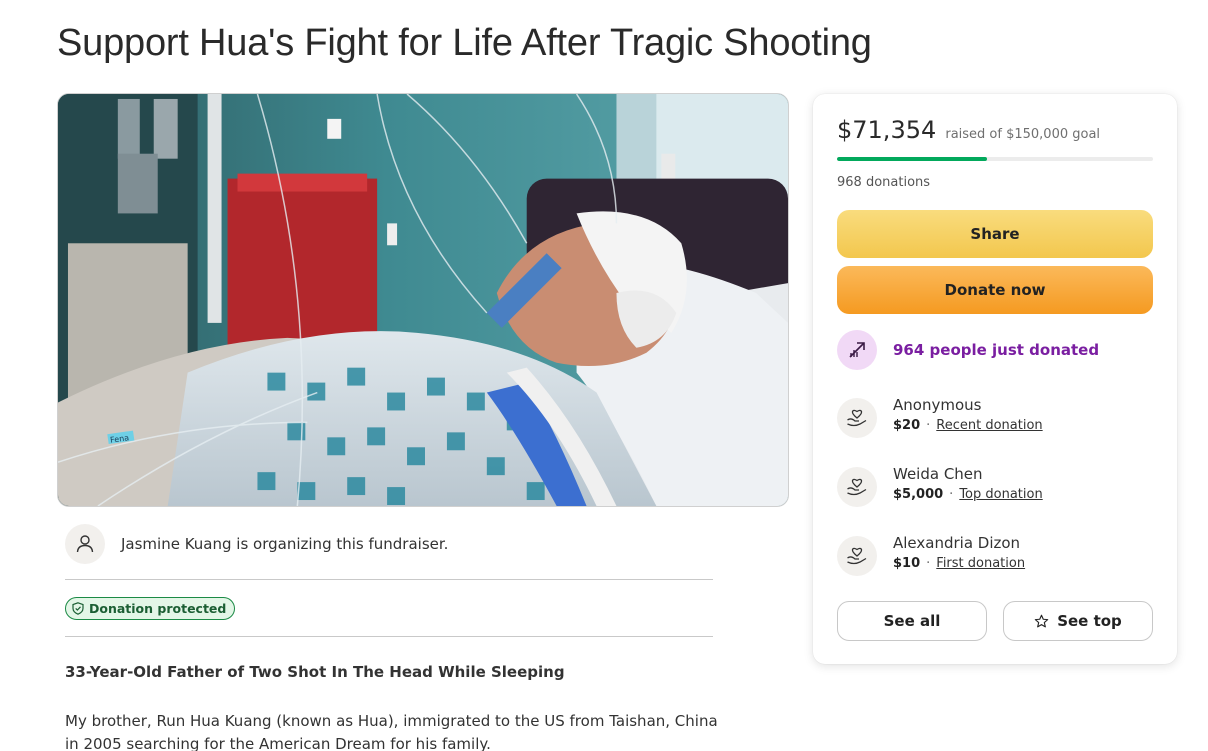 Image resolution: width=1208 pixels, height=751 pixels. What do you see at coordinates (989, 425) in the screenshot?
I see `donor-tag-link: Recent donation` at bounding box center [989, 425].